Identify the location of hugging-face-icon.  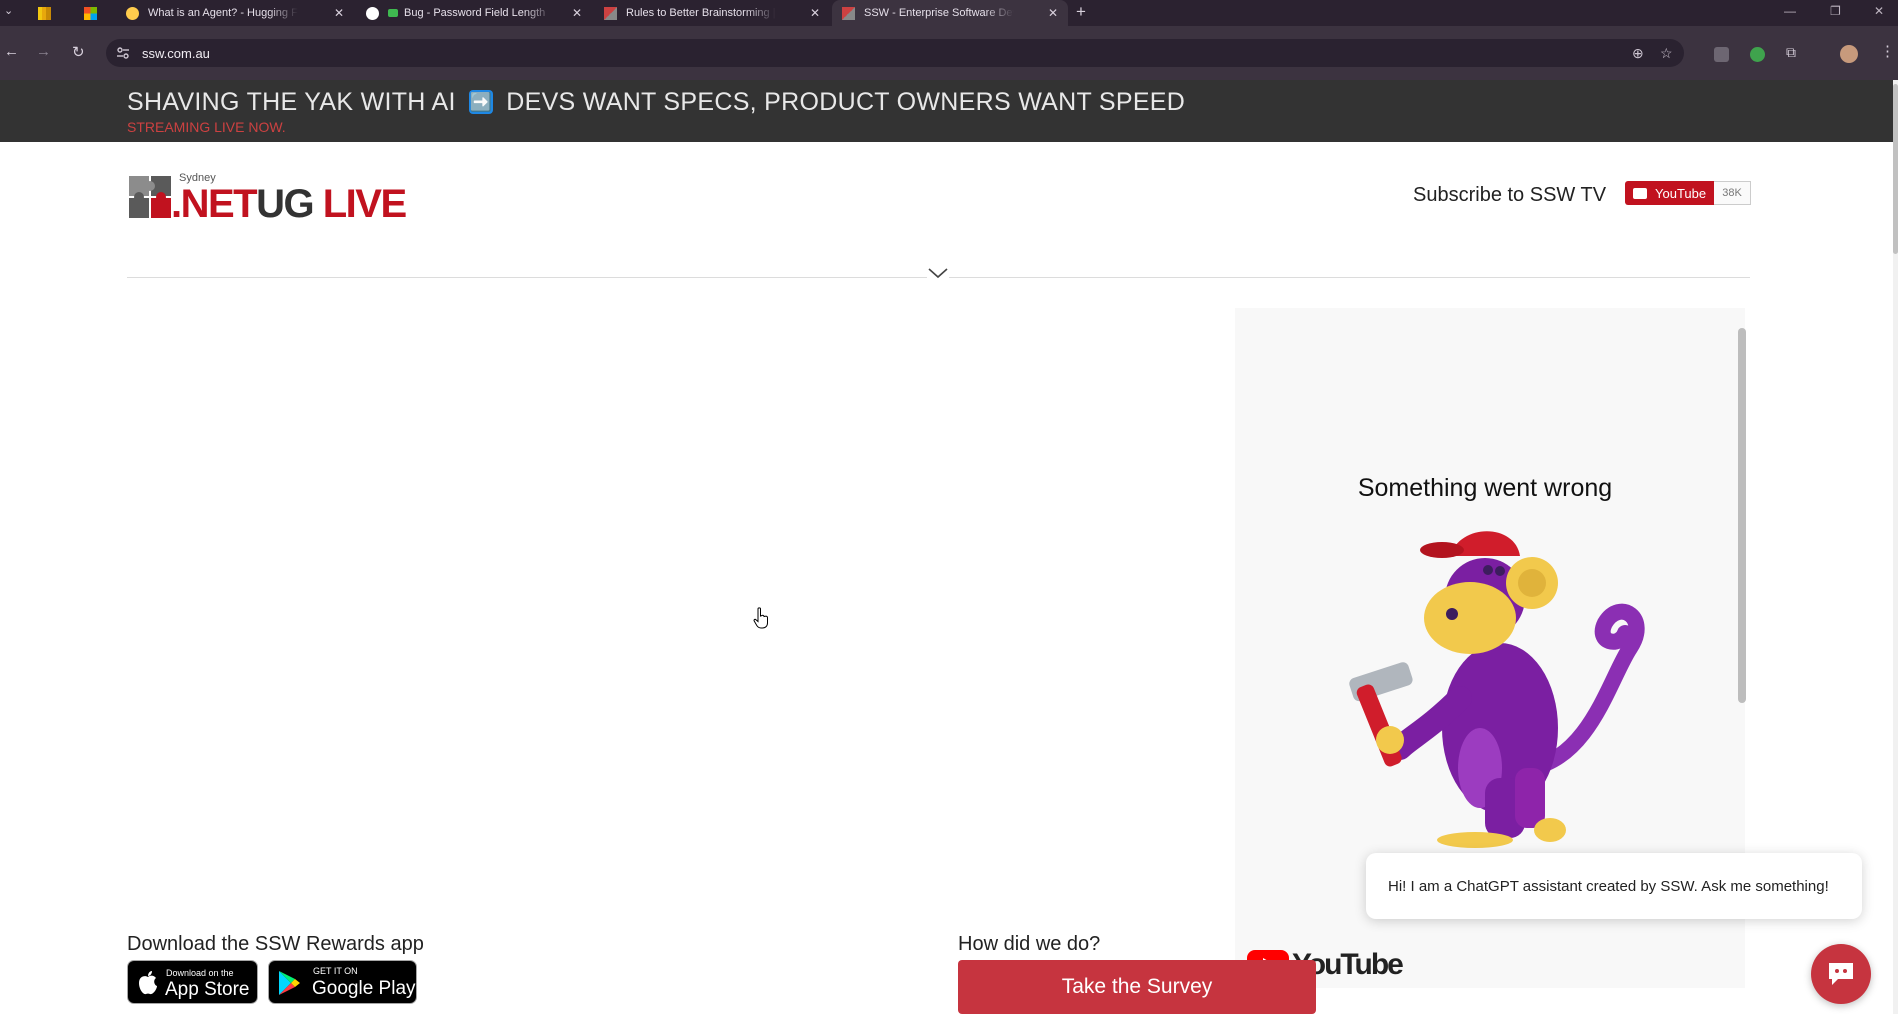
(132, 13).